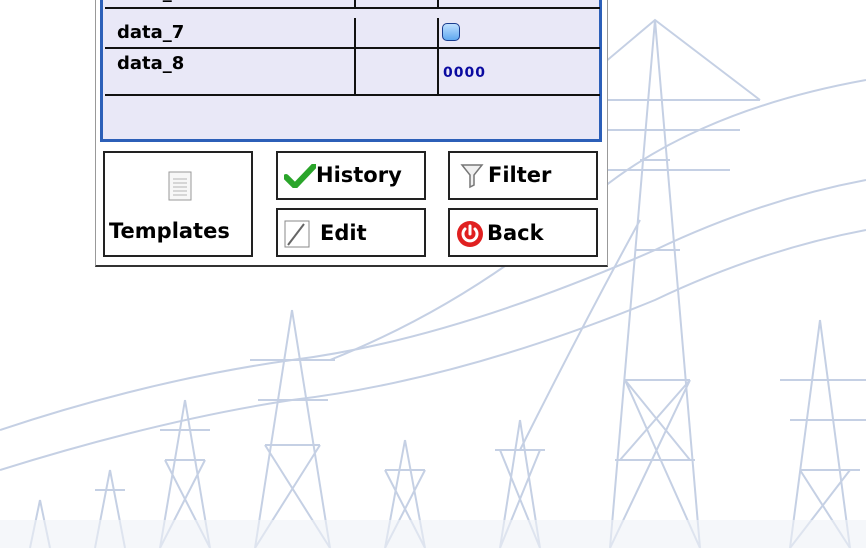 Image resolution: width=866 pixels, height=548 pixels. Describe the element at coordinates (515, 233) in the screenshot. I see `back-label: Back` at that location.